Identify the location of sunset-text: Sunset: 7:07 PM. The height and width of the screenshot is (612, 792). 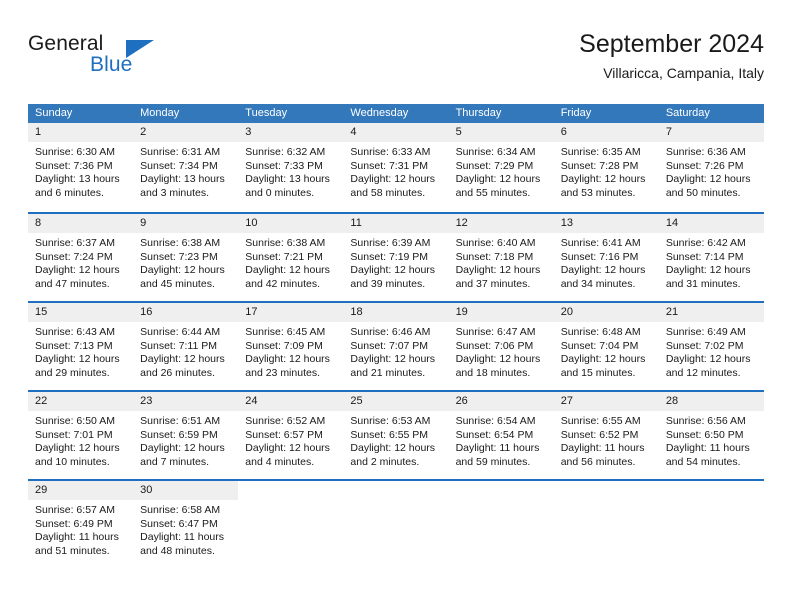
(389, 345).